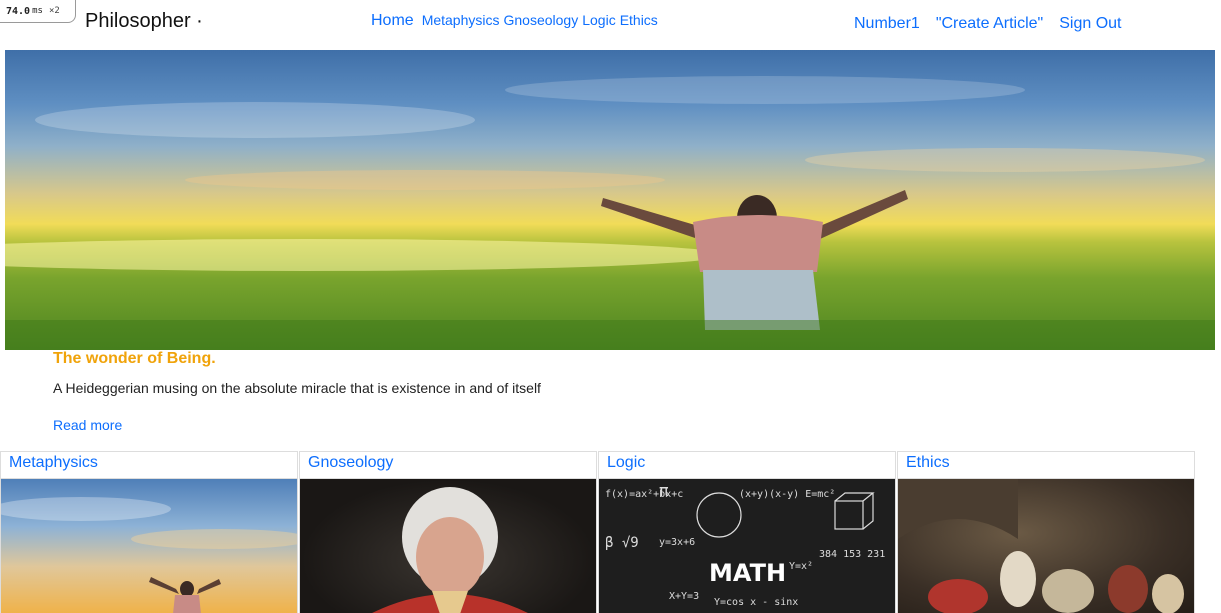 This screenshot has height=613, width=1221. I want to click on category-nav: Home Metaphysics Gnoseology Logic Ethics, so click(516, 21).